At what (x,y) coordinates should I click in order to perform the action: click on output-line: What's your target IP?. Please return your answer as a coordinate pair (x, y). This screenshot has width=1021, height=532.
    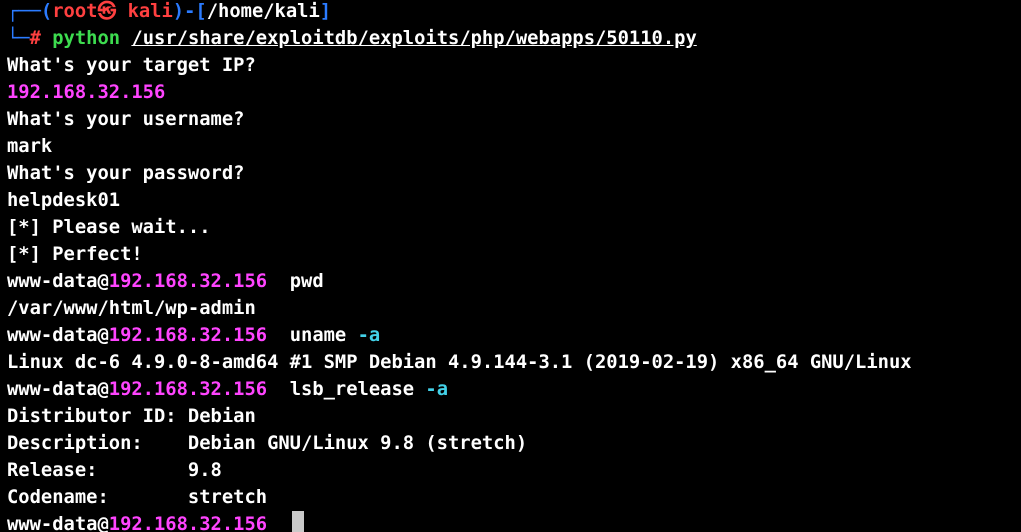
    Looking at the image, I should click on (131, 65).